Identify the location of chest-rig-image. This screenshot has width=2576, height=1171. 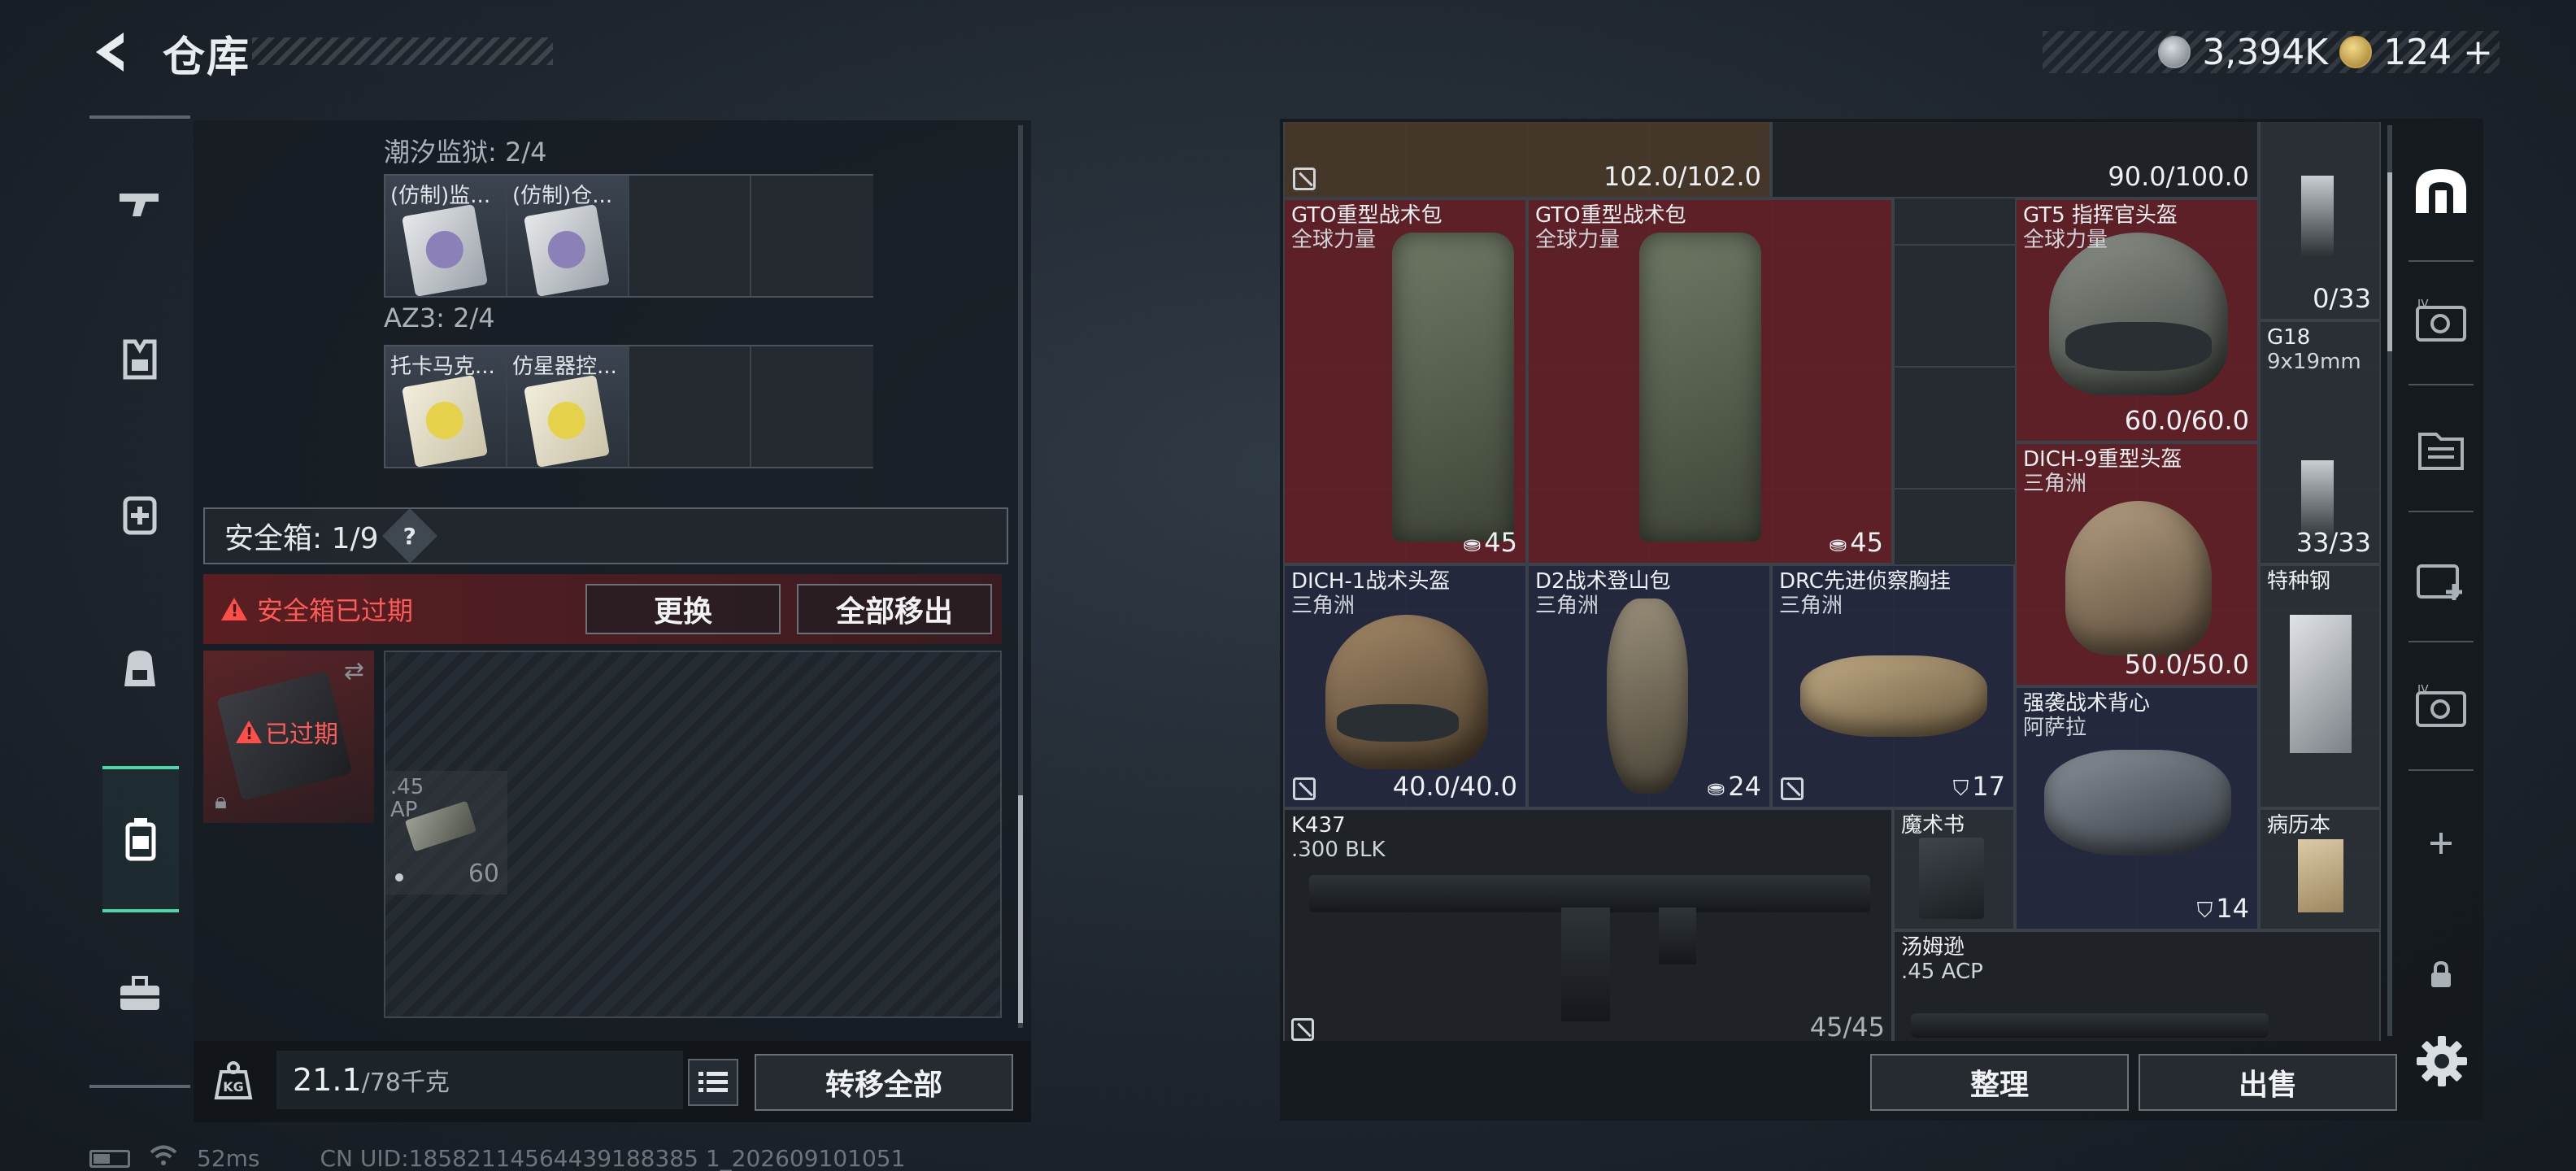
(1893, 696).